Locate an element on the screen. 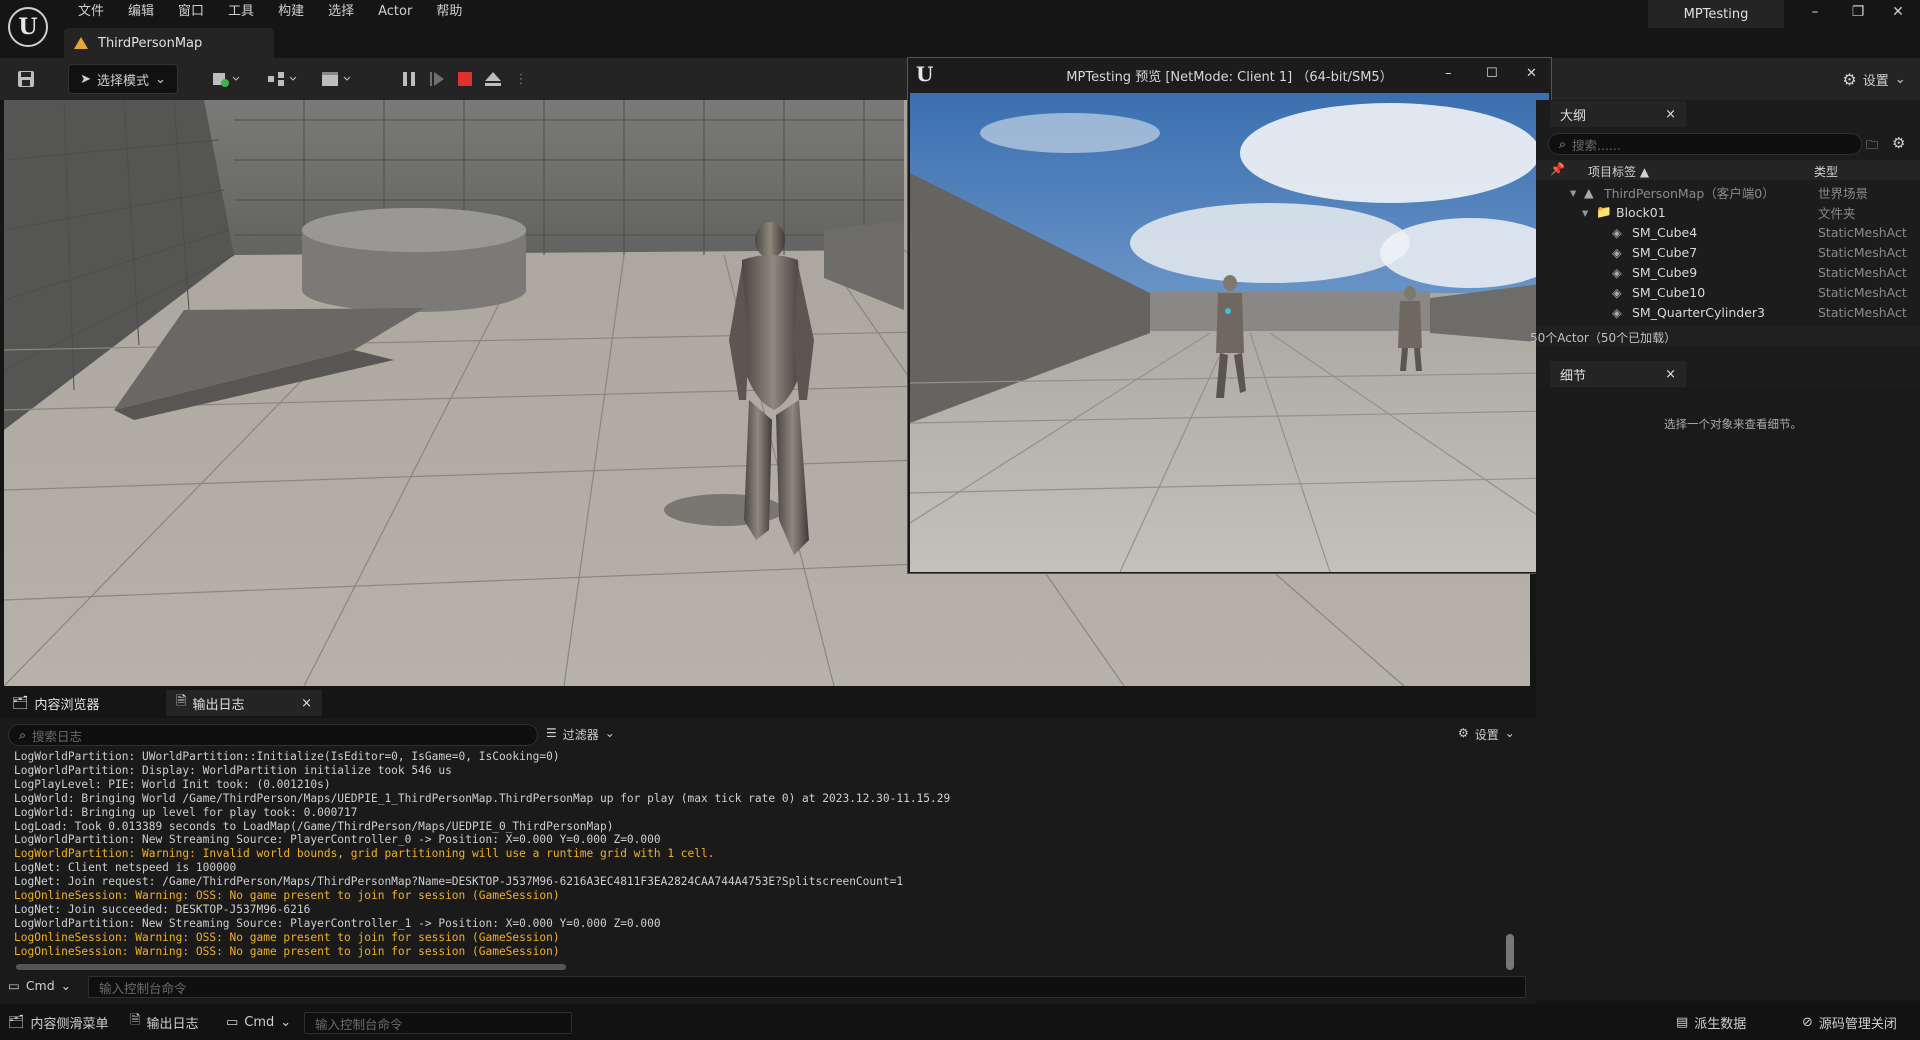 This screenshot has height=1040, width=1920. add-actor-icon is located at coordinates (226, 79).